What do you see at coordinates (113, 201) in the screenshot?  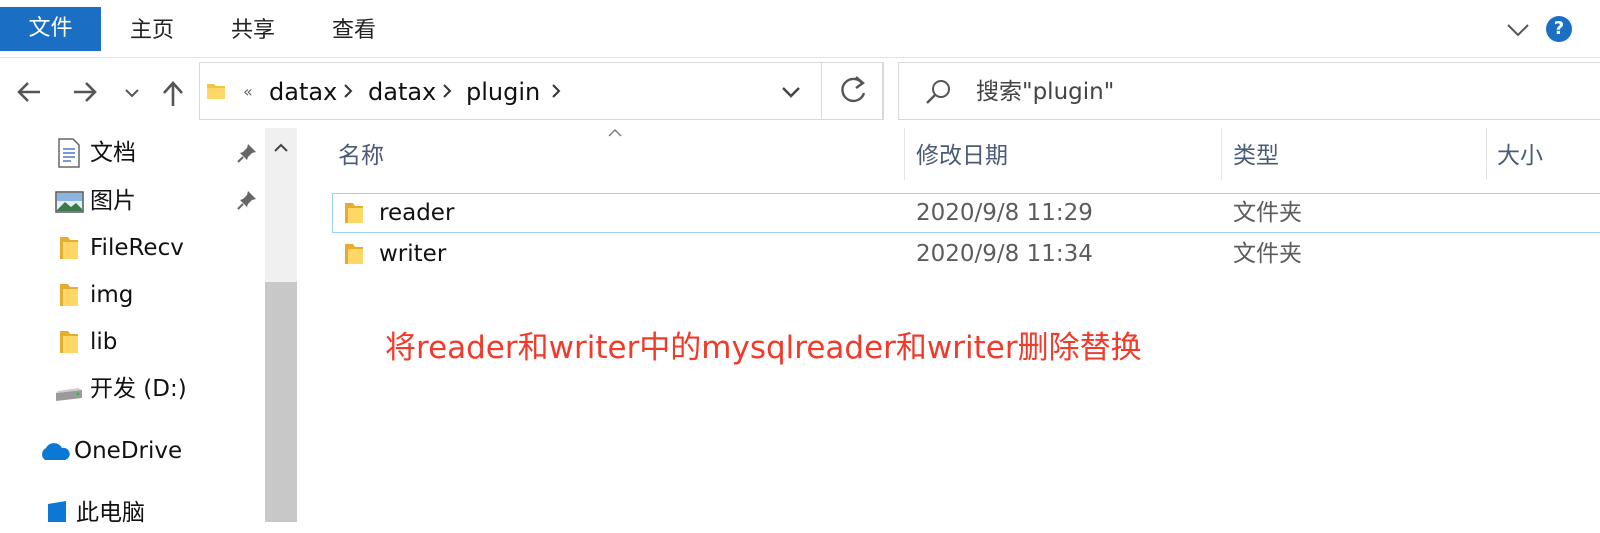 I see `sidebar-item-pictures: 图片` at bounding box center [113, 201].